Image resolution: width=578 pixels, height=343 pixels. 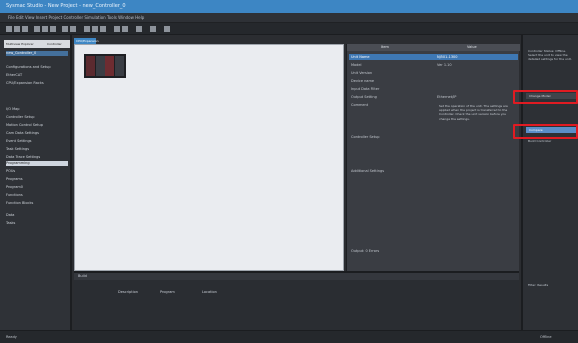 I want to click on tree-item: Controller Setup, so click(x=37, y=117).